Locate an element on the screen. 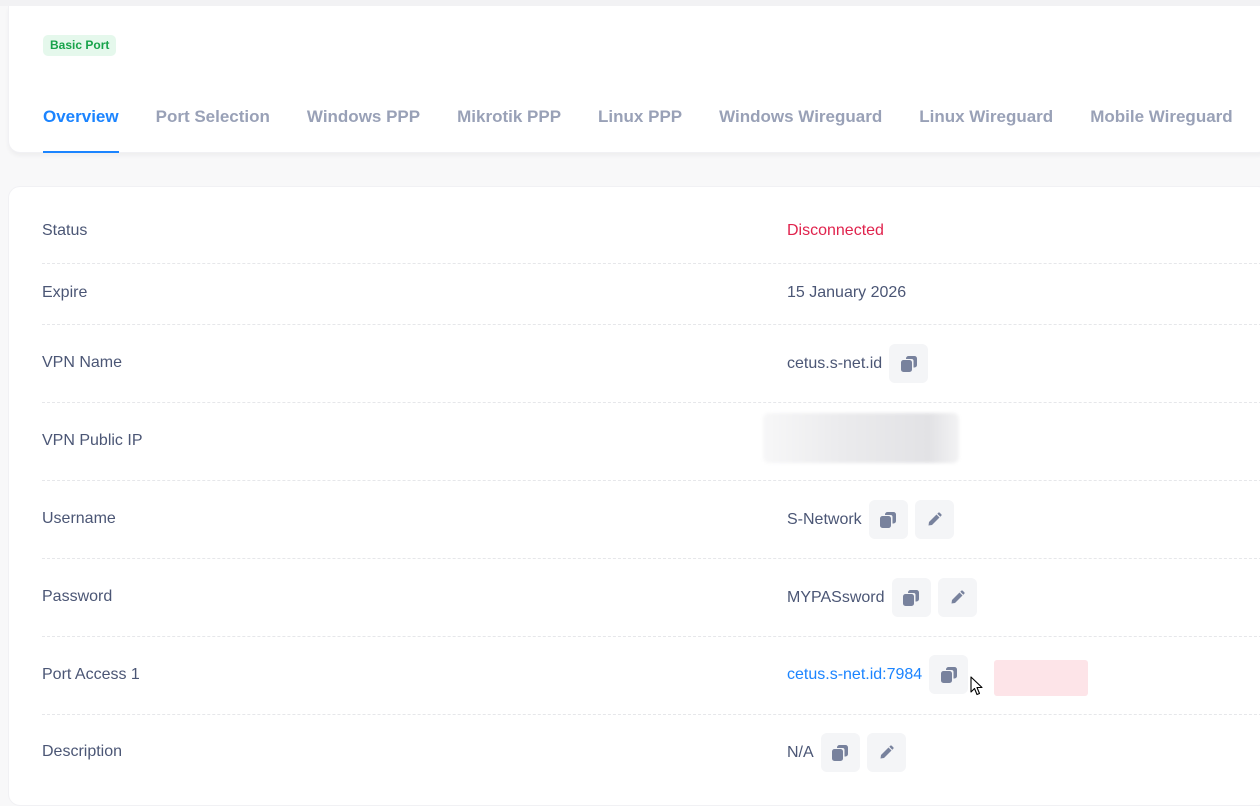 This screenshot has height=806, width=1260. copy-vpn-name-button is located at coordinates (909, 363).